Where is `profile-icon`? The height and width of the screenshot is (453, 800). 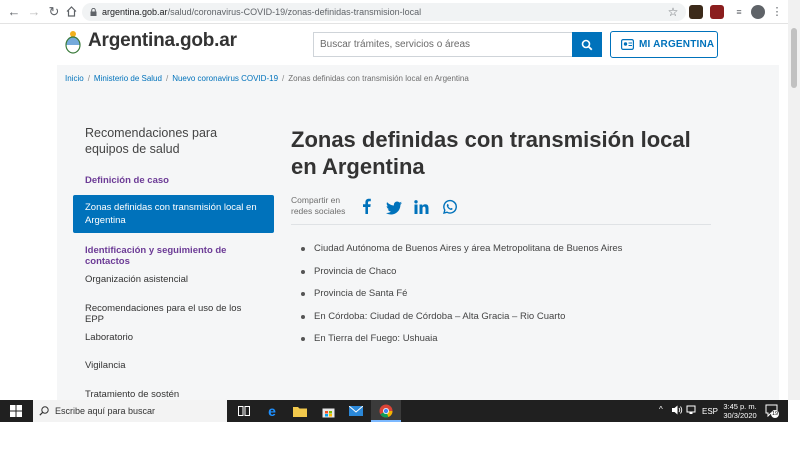 profile-icon is located at coordinates (758, 12).